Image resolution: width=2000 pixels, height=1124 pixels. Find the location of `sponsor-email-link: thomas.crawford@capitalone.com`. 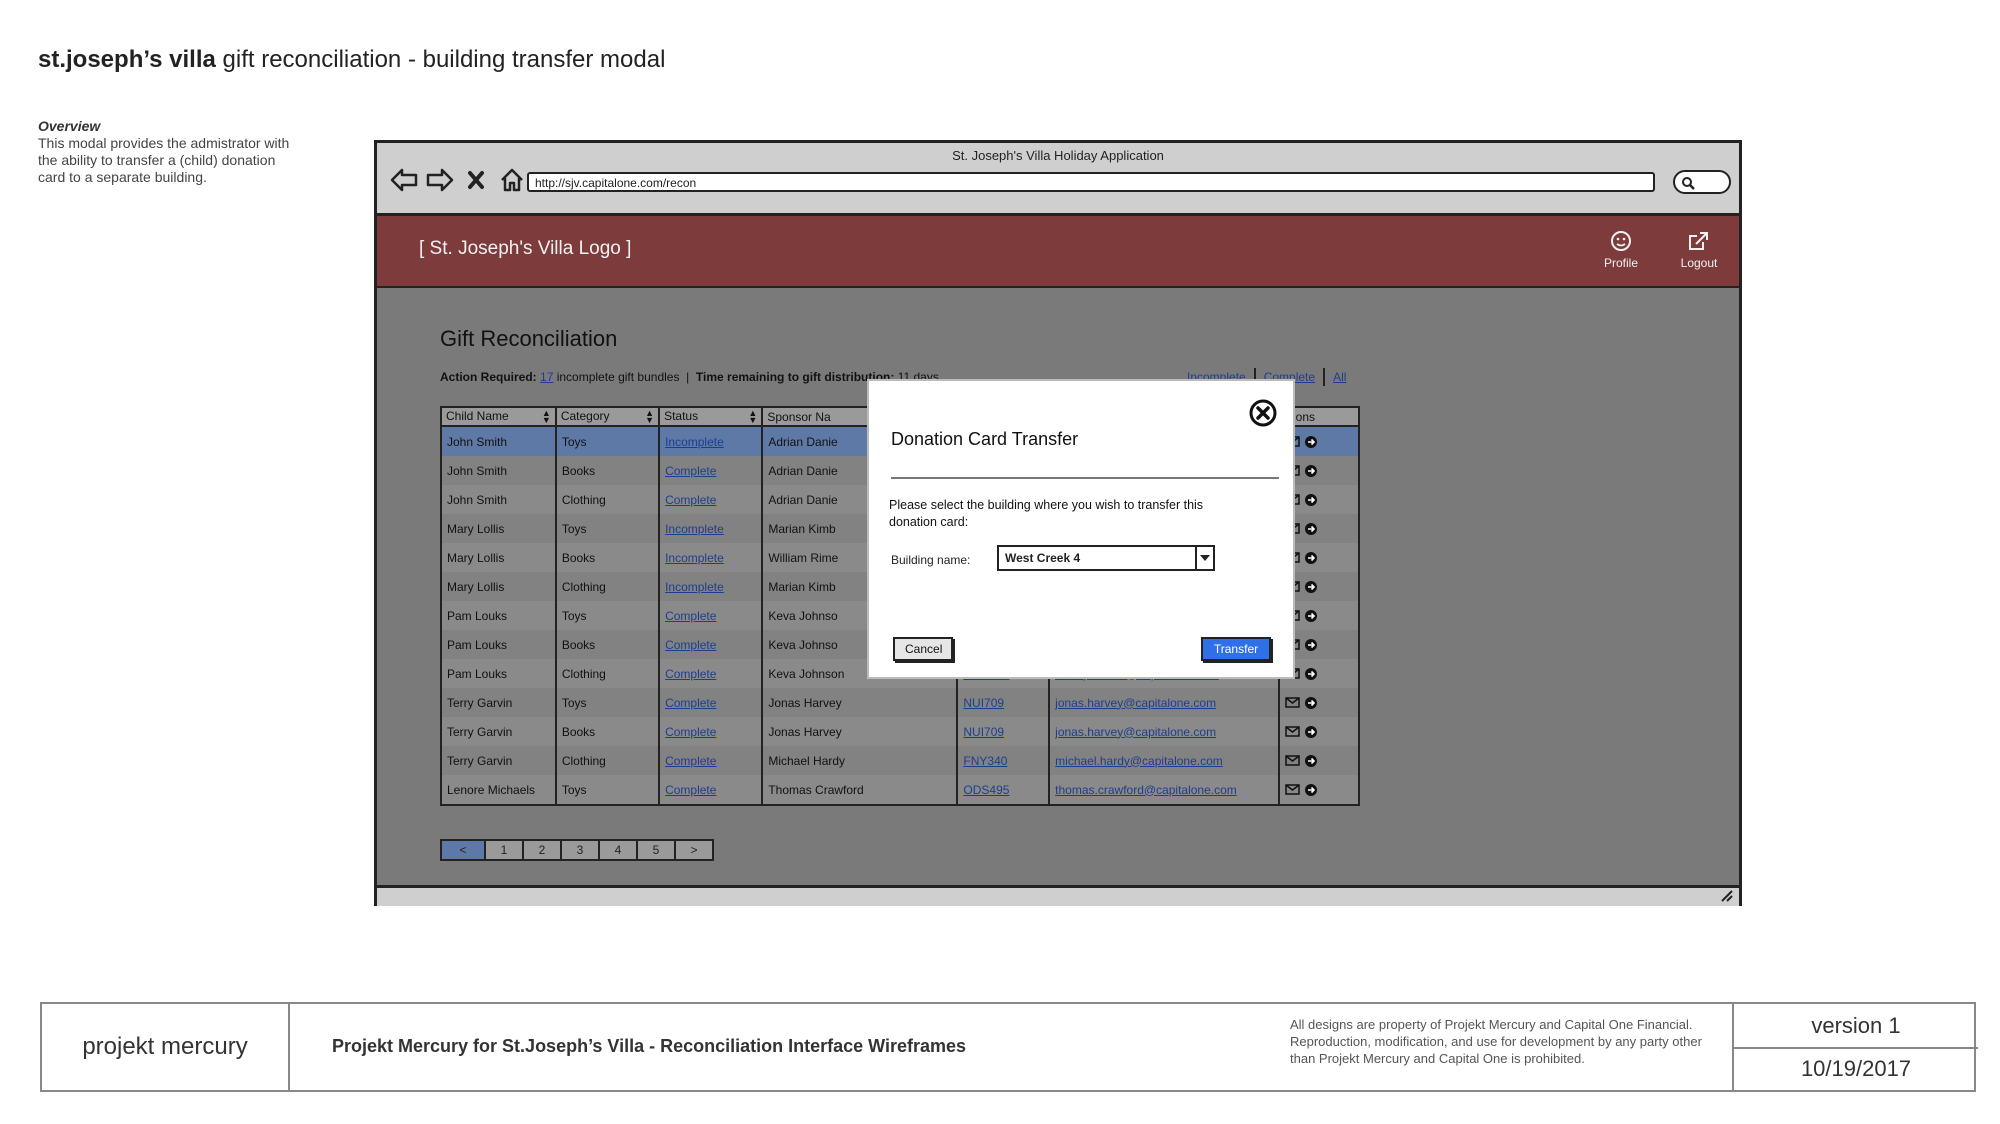

sponsor-email-link: thomas.crawford@capitalone.com is located at coordinates (1146, 790).